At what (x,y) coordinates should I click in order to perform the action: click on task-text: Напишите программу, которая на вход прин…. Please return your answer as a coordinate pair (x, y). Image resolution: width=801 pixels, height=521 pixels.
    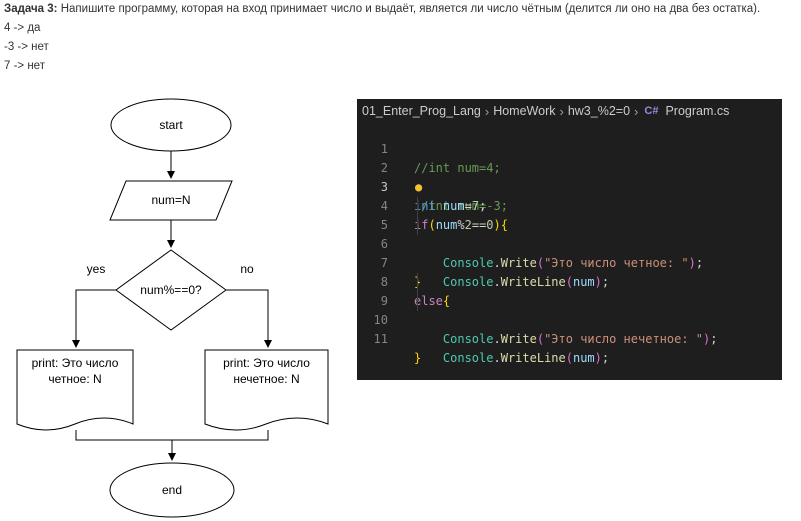
    Looking at the image, I should click on (409, 9).